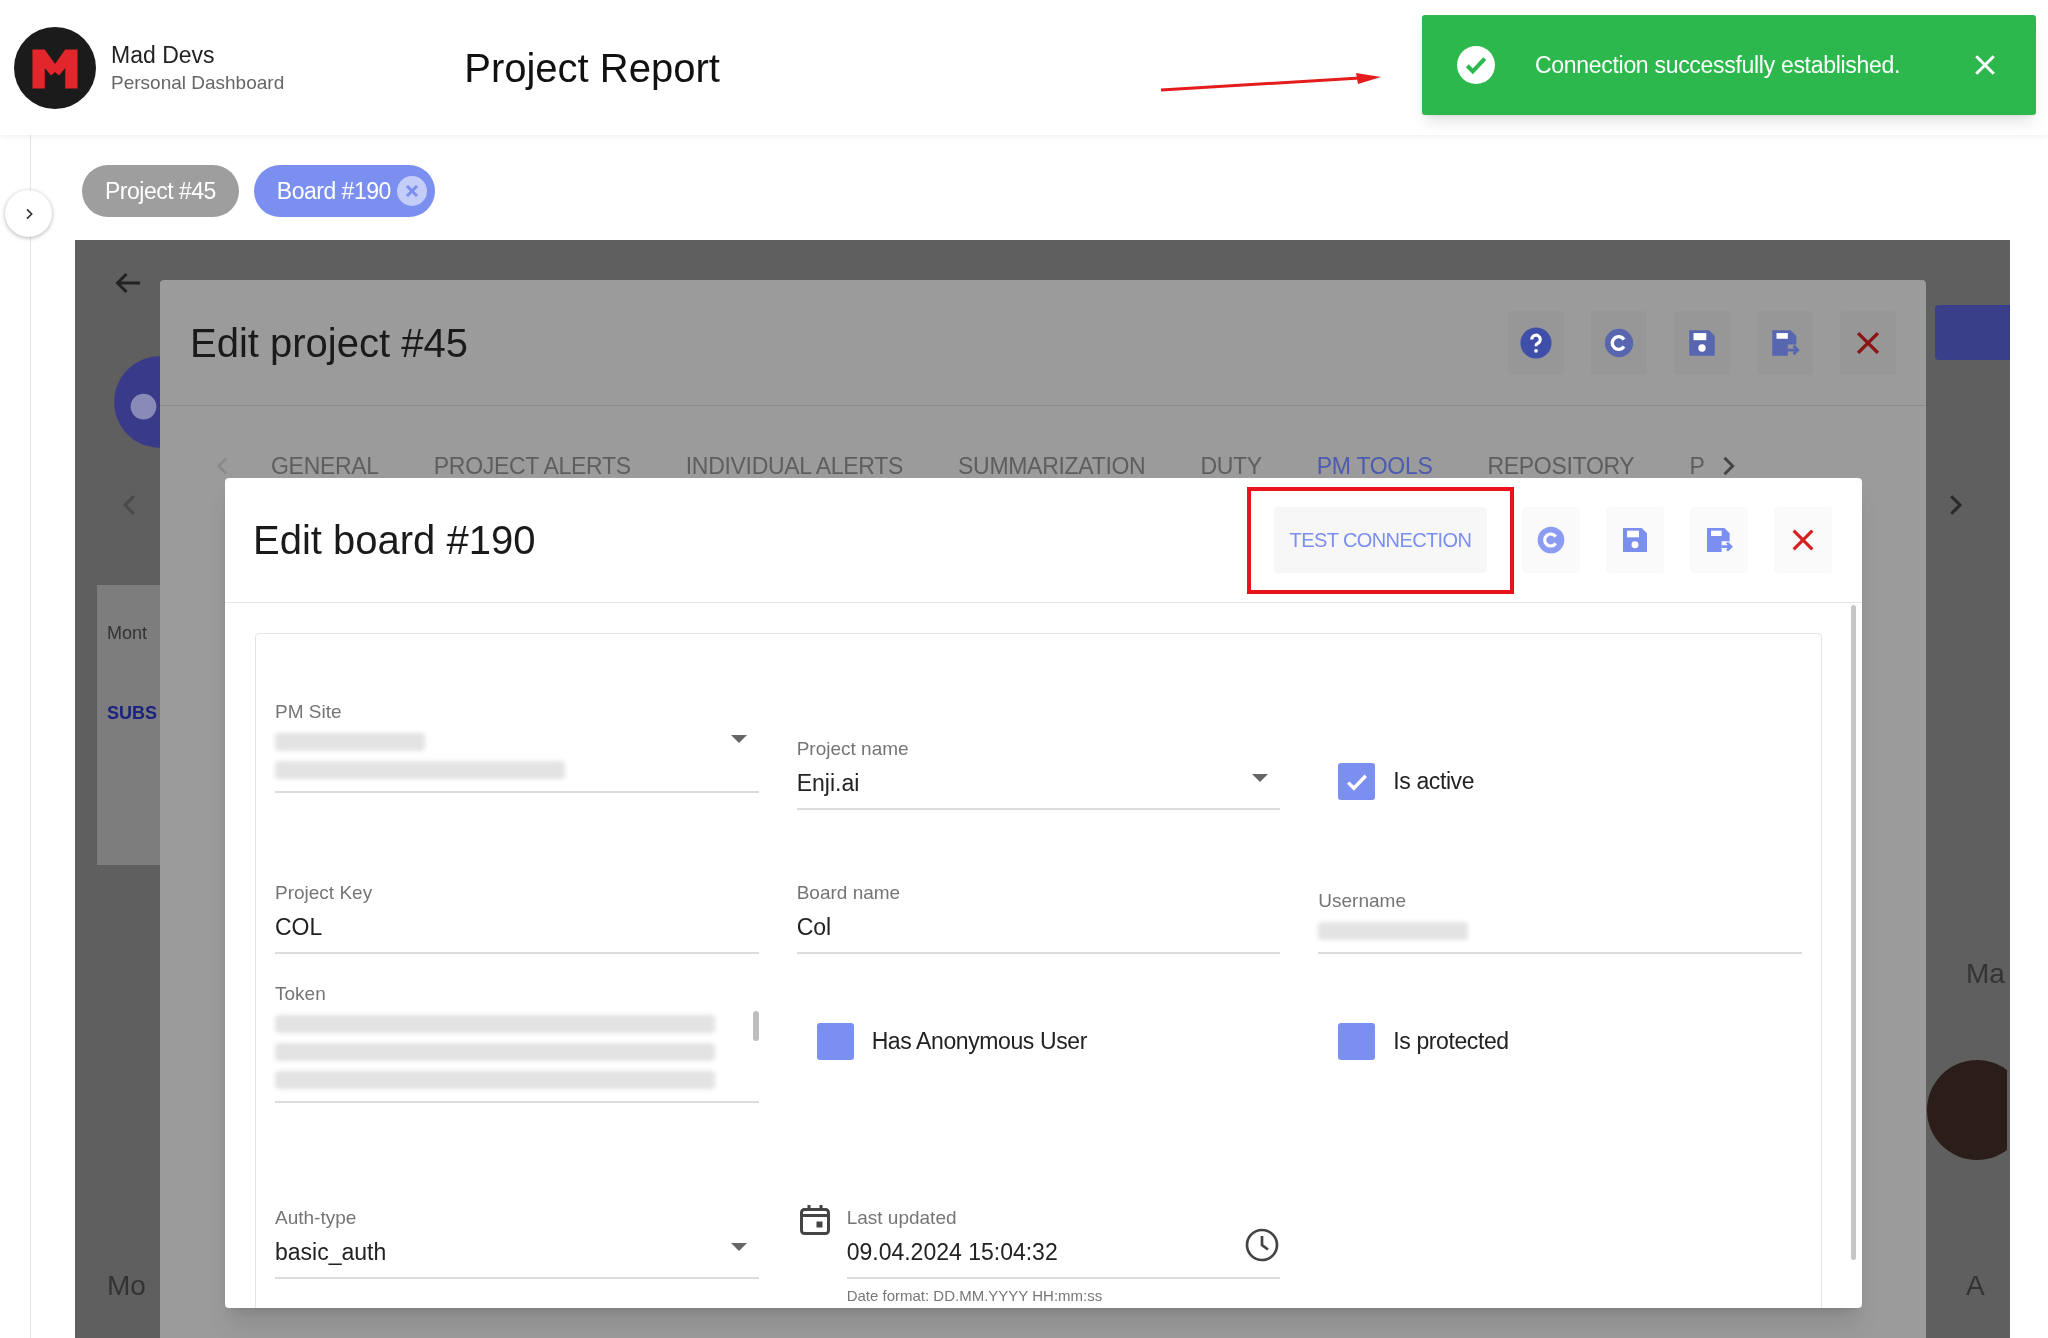 The height and width of the screenshot is (1338, 2048). I want to click on brand-name: Mad Devs, so click(163, 55).